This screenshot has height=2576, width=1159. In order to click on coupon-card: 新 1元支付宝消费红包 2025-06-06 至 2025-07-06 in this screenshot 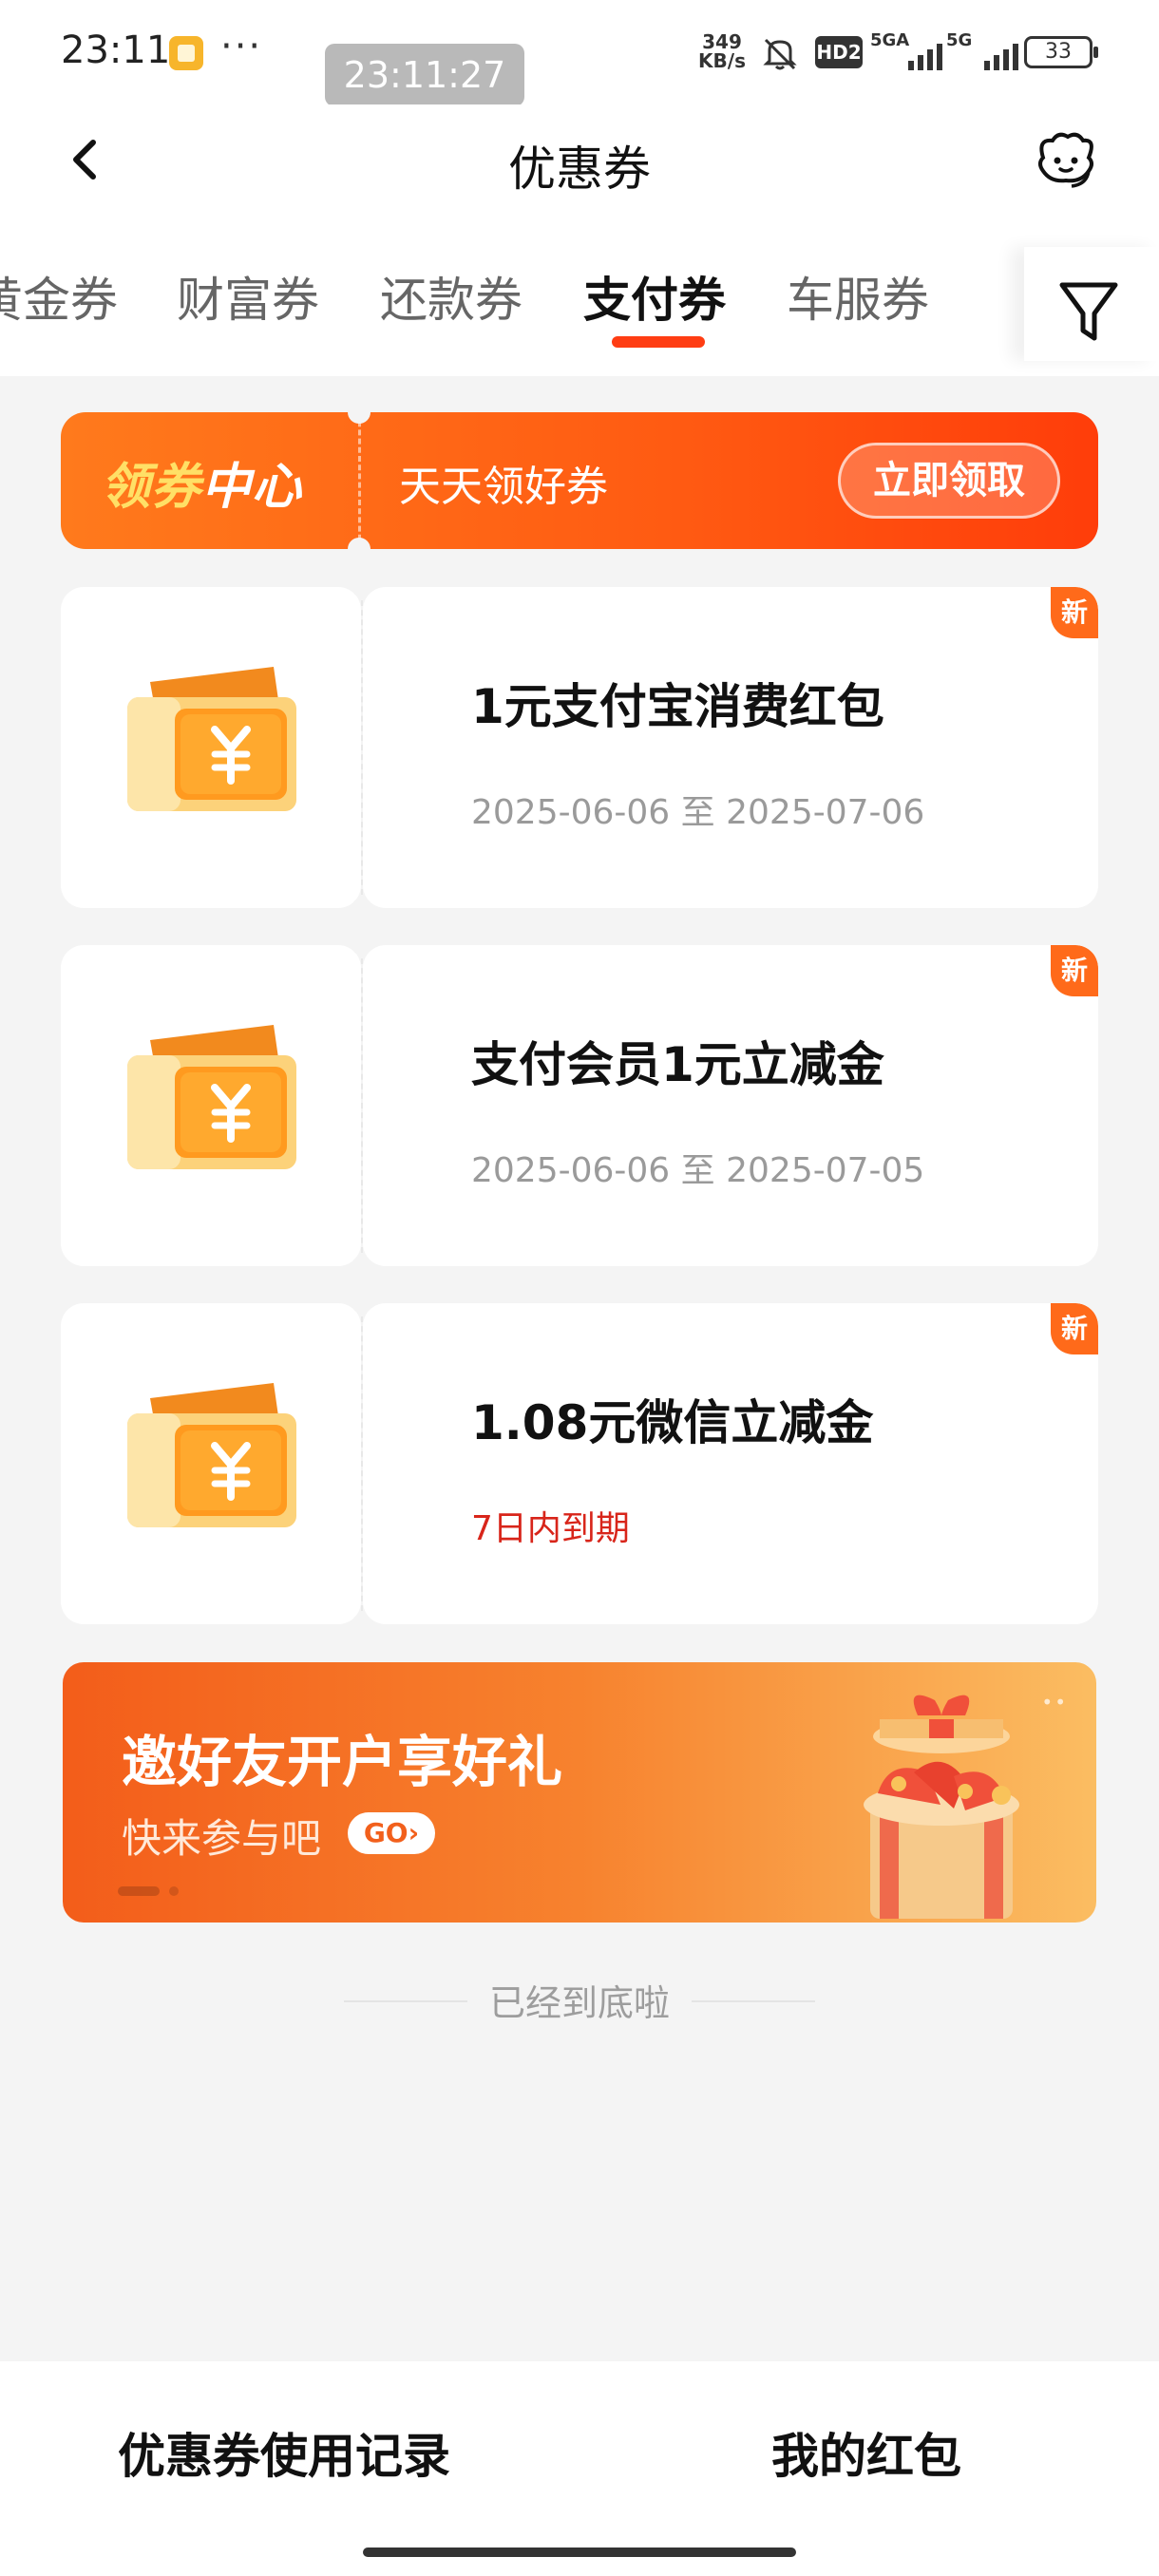, I will do `click(579, 748)`.